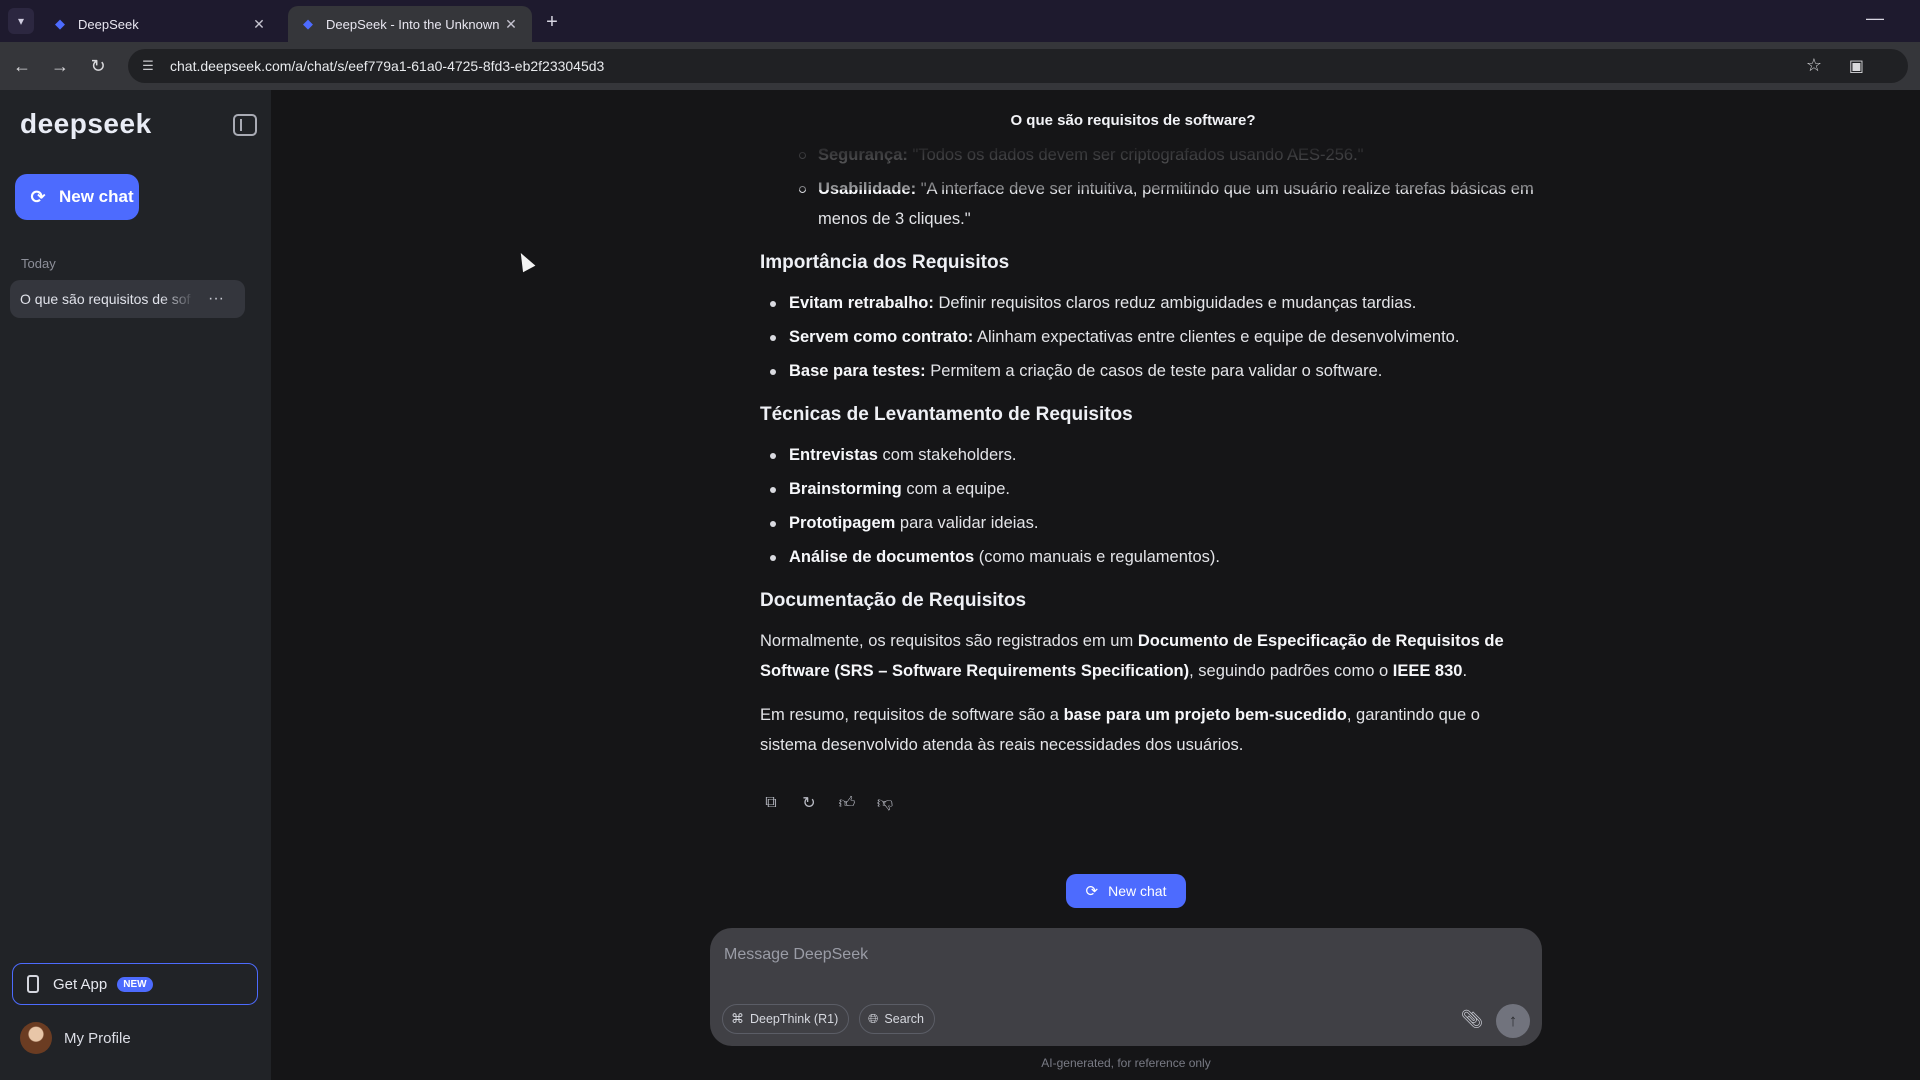 Image resolution: width=1920 pixels, height=1080 pixels. I want to click on tab-title: DeepSeek - Into the Unknown, so click(413, 24).